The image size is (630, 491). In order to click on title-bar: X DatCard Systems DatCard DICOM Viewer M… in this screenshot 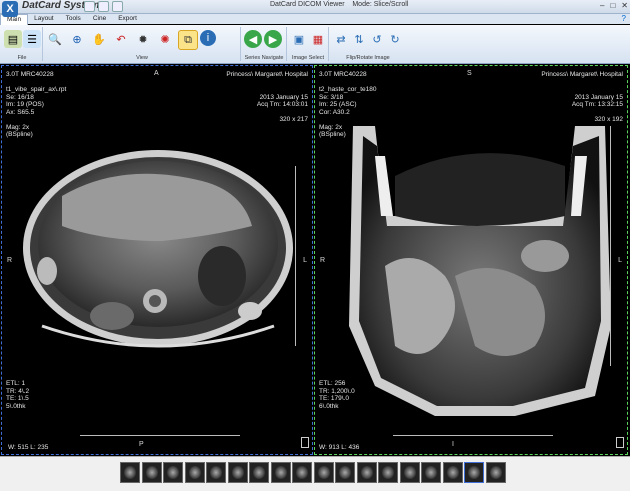, I will do `click(315, 8)`.